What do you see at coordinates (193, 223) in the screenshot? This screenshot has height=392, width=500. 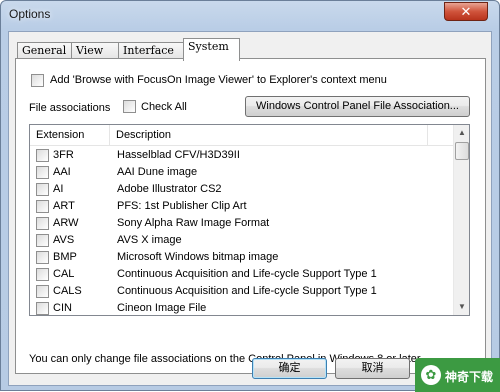 I see `row-description: Sony Alpha Raw Image Format` at bounding box center [193, 223].